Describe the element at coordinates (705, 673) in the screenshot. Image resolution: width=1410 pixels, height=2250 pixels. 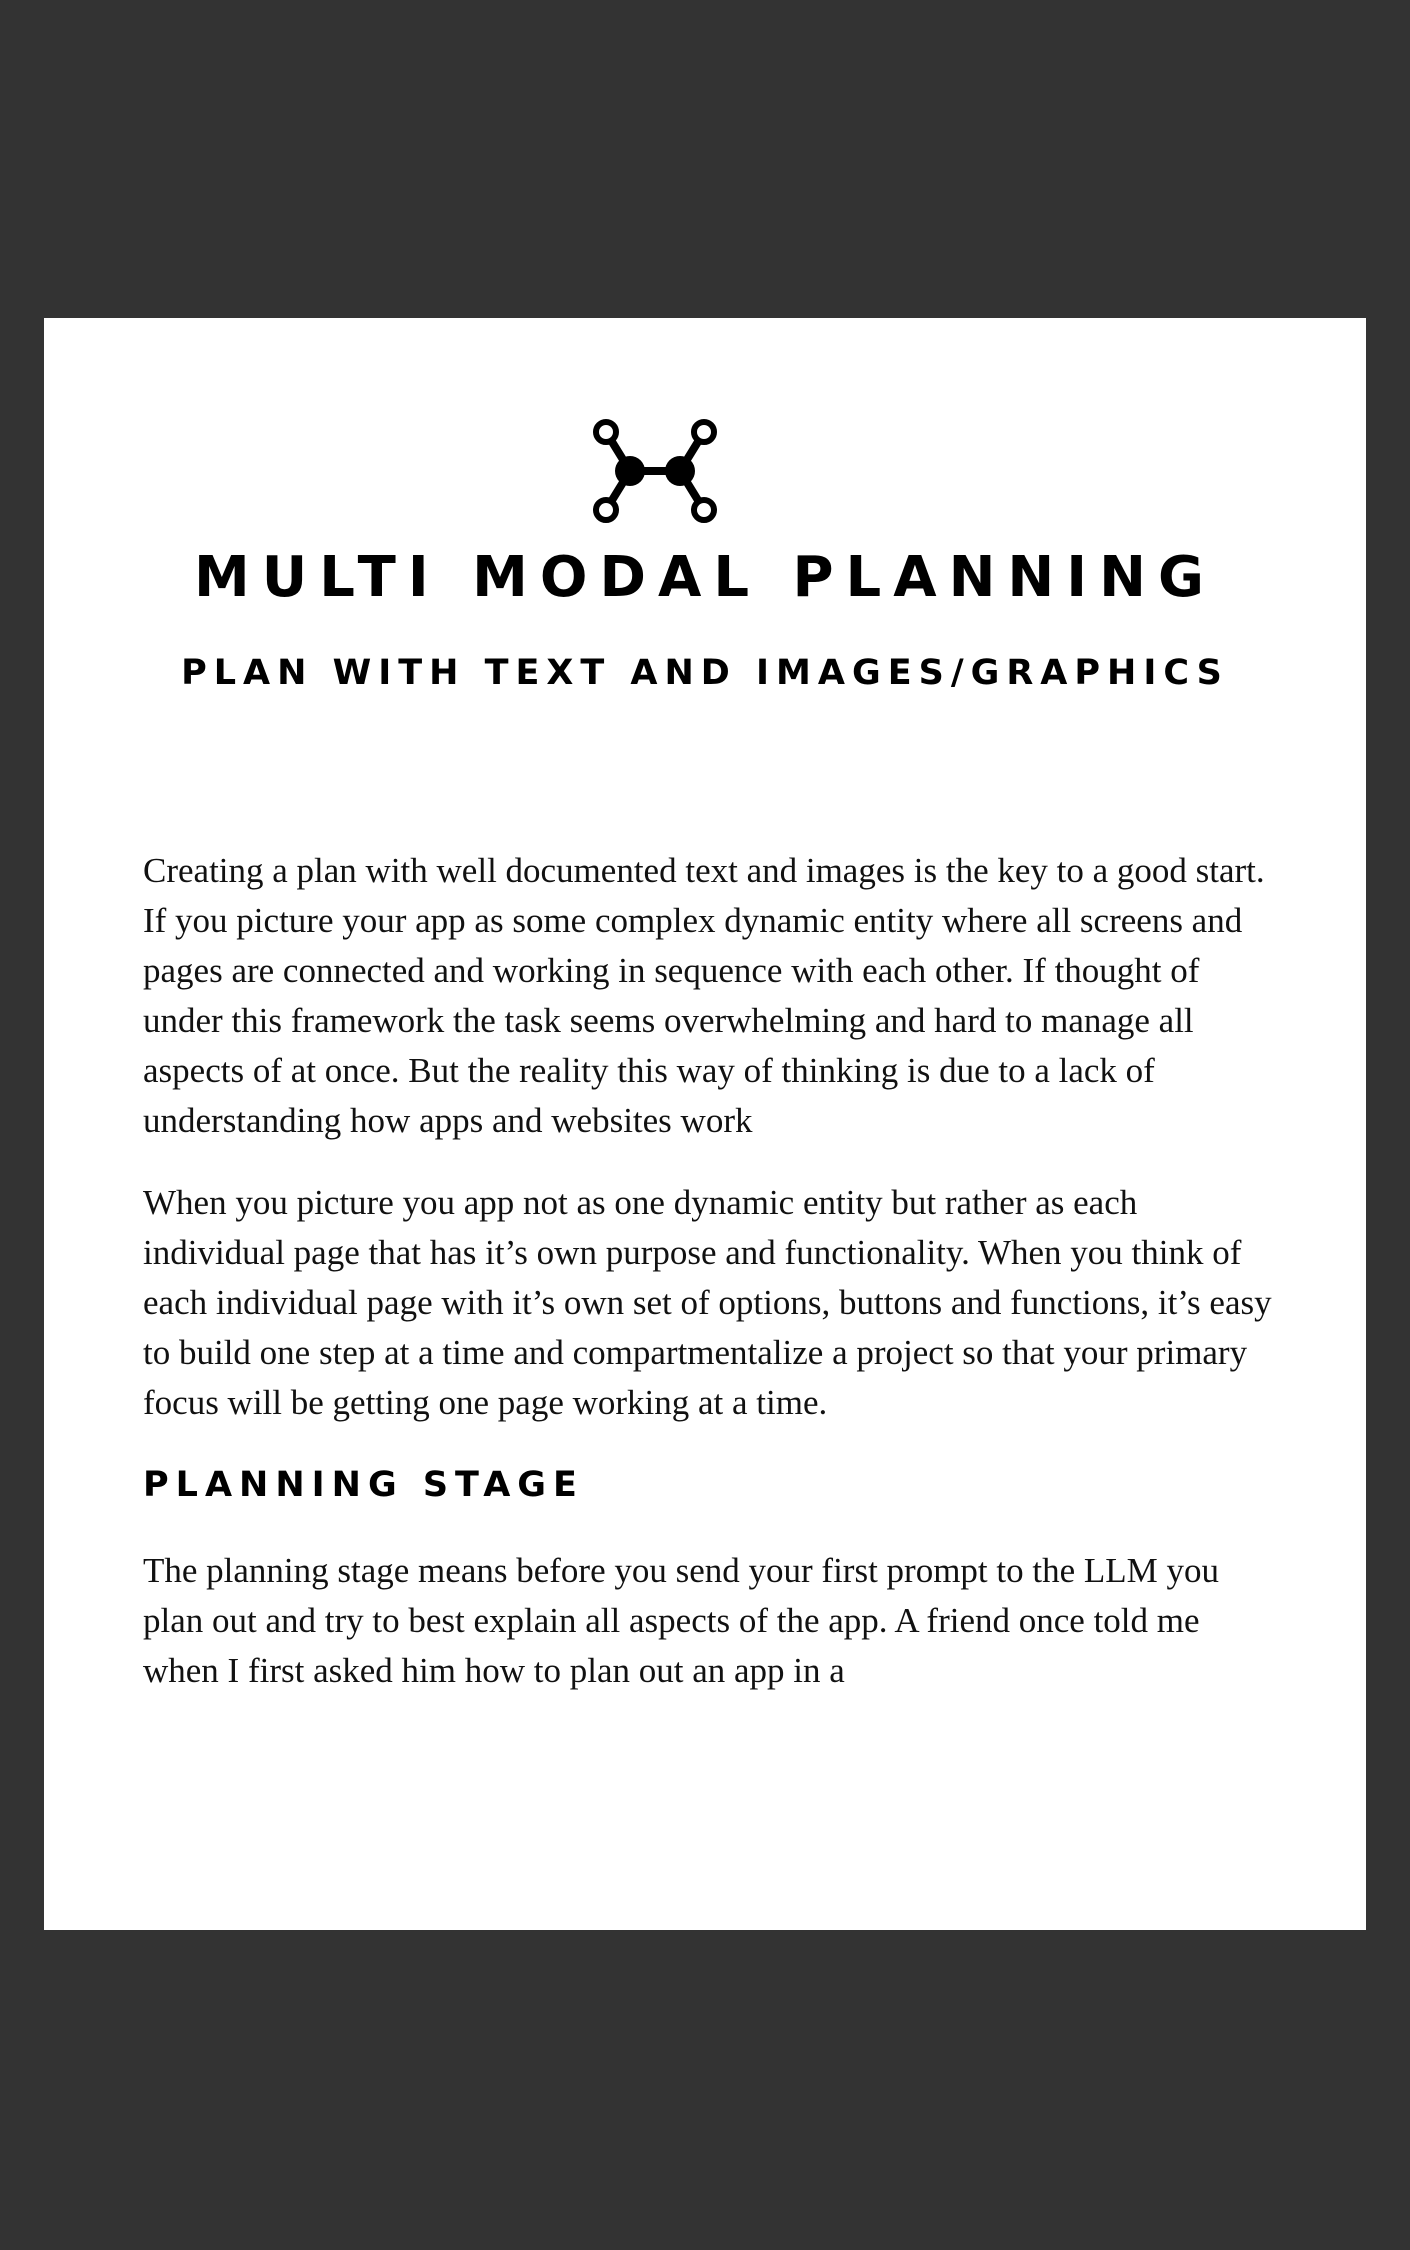
I see `page-subtitle: PLAN WITH TEXT AND IMAGES/GRAPHICS` at that location.